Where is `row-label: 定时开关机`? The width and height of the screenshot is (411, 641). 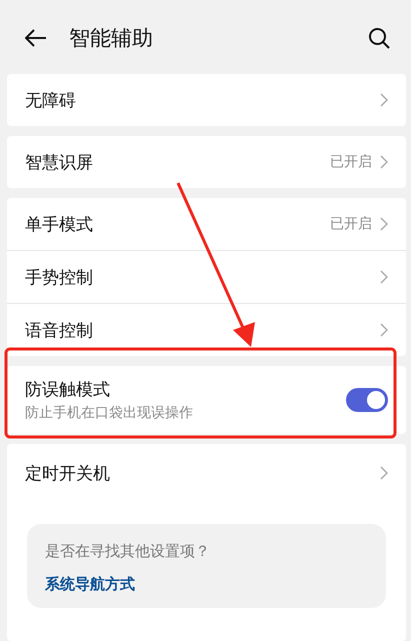
row-label: 定时开关机 is located at coordinates (68, 473).